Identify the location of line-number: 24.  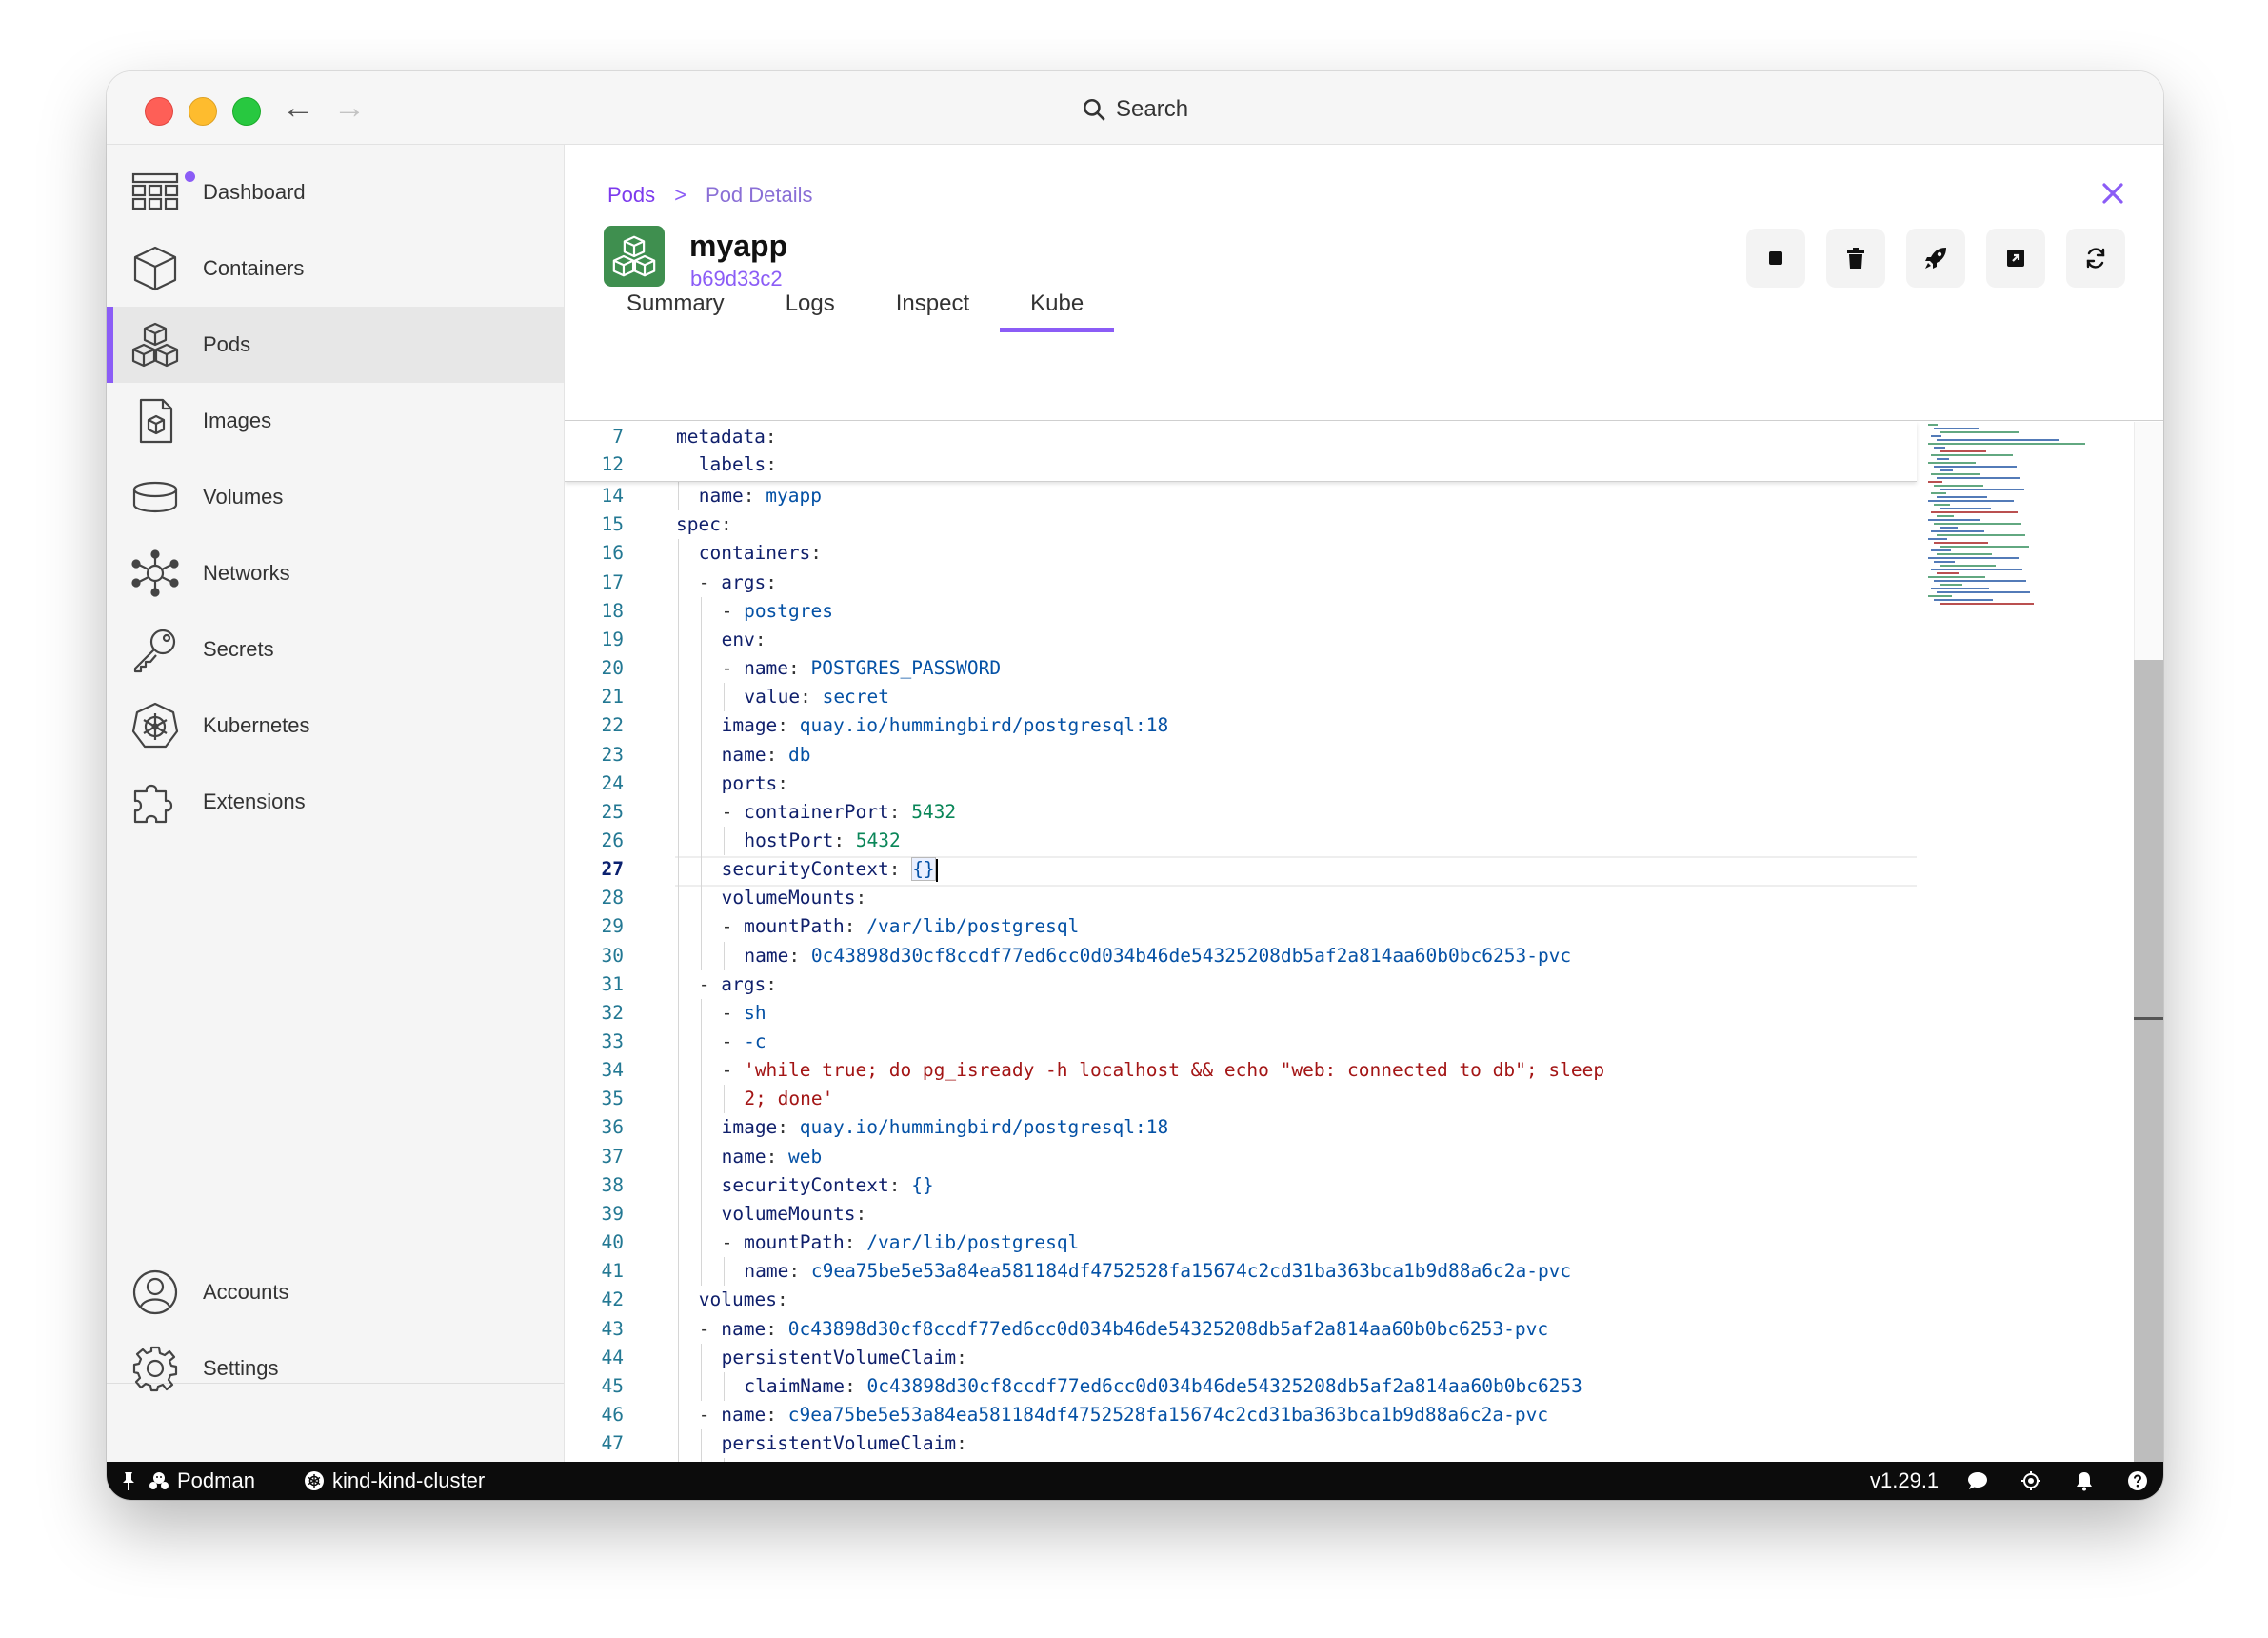
(612, 782).